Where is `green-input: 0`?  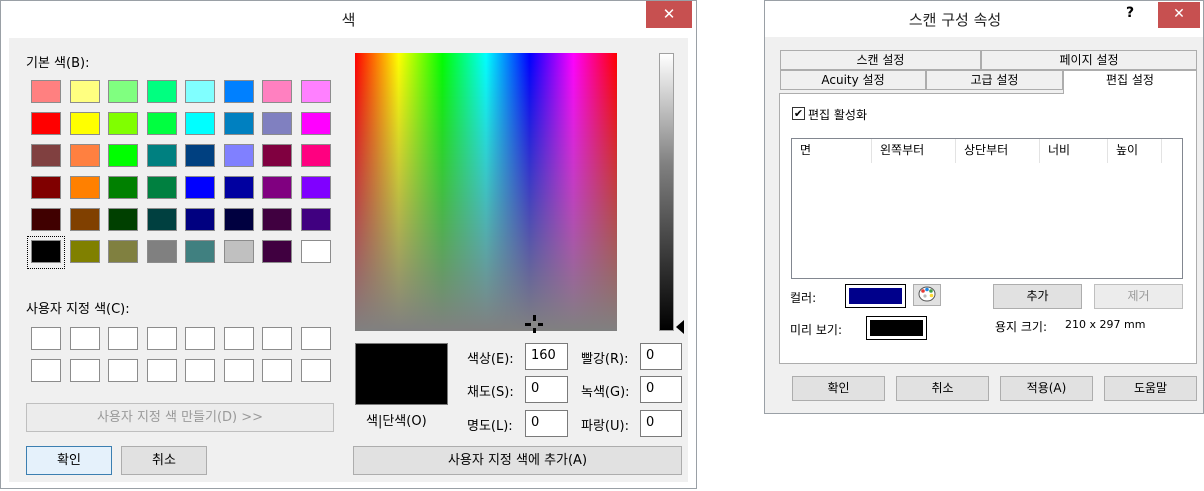
green-input: 0 is located at coordinates (661, 389).